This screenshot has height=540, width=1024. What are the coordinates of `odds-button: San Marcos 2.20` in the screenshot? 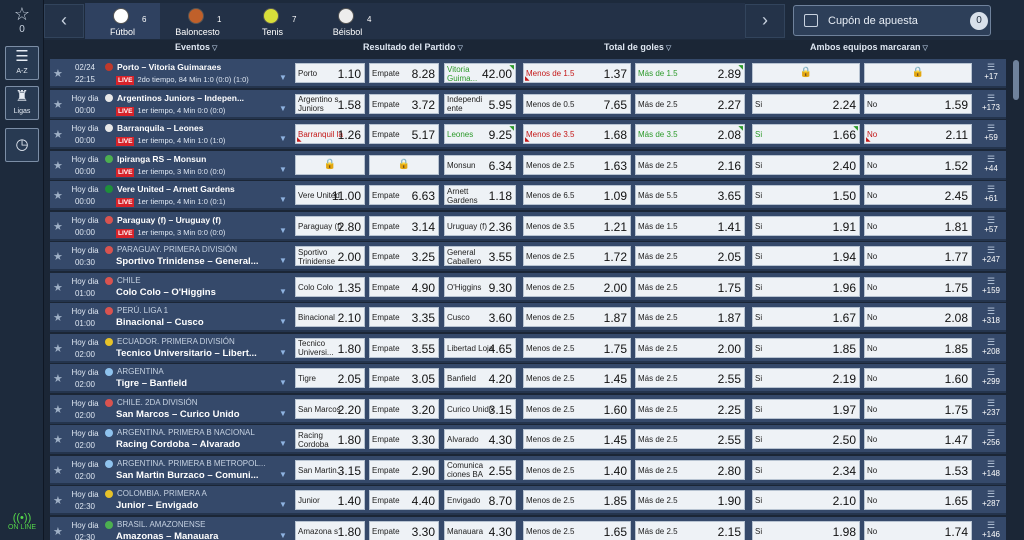 It's located at (330, 408).